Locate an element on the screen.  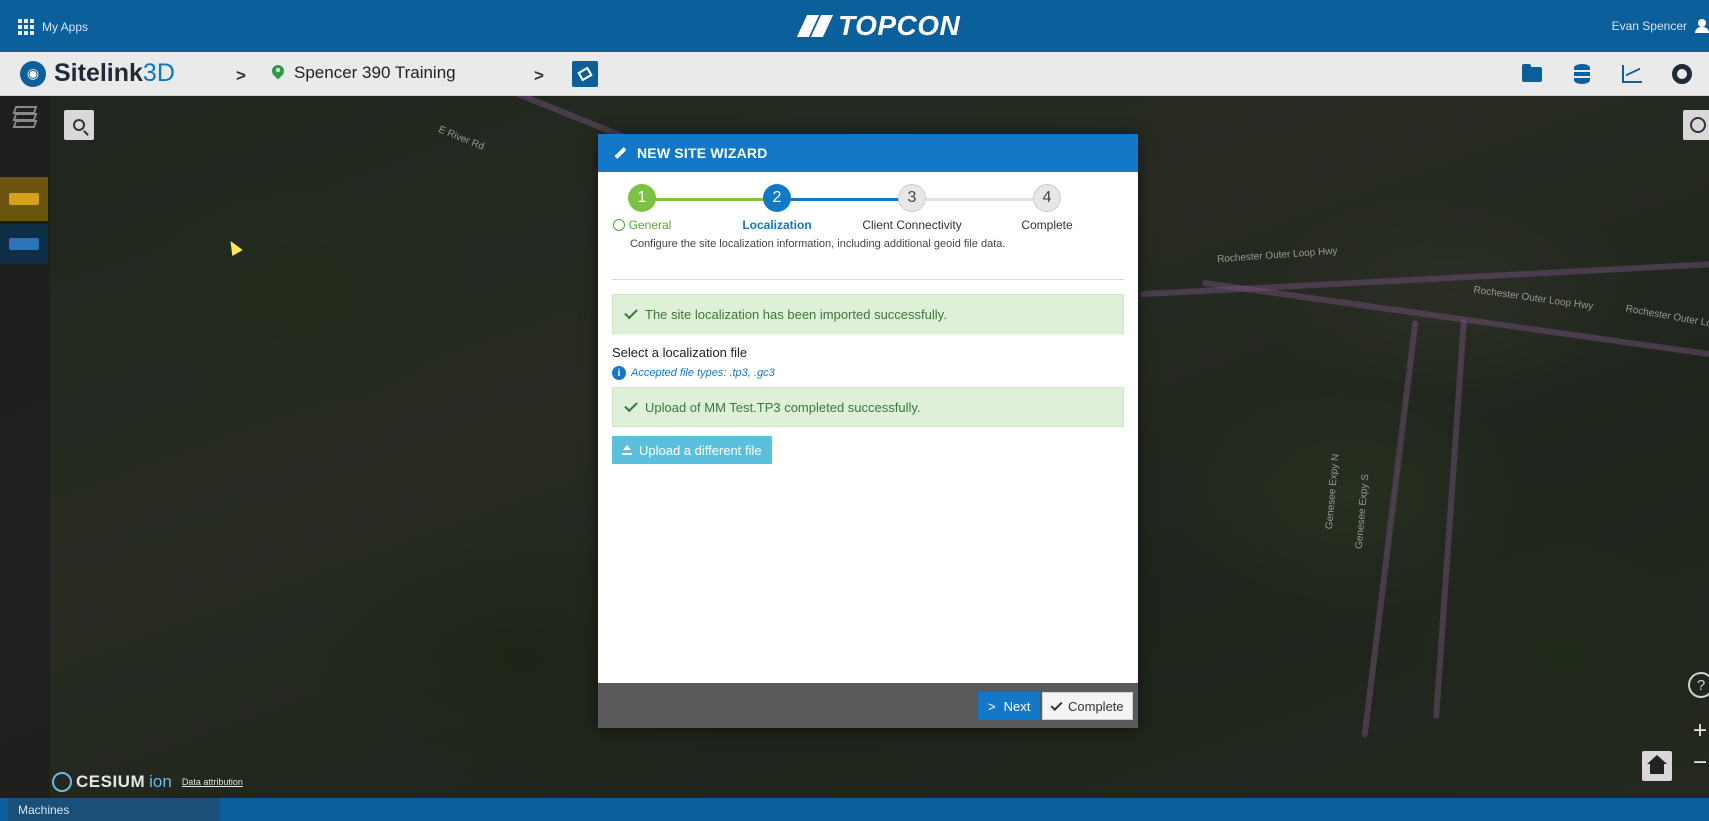
complete-button: Complete is located at coordinates (1087, 706).